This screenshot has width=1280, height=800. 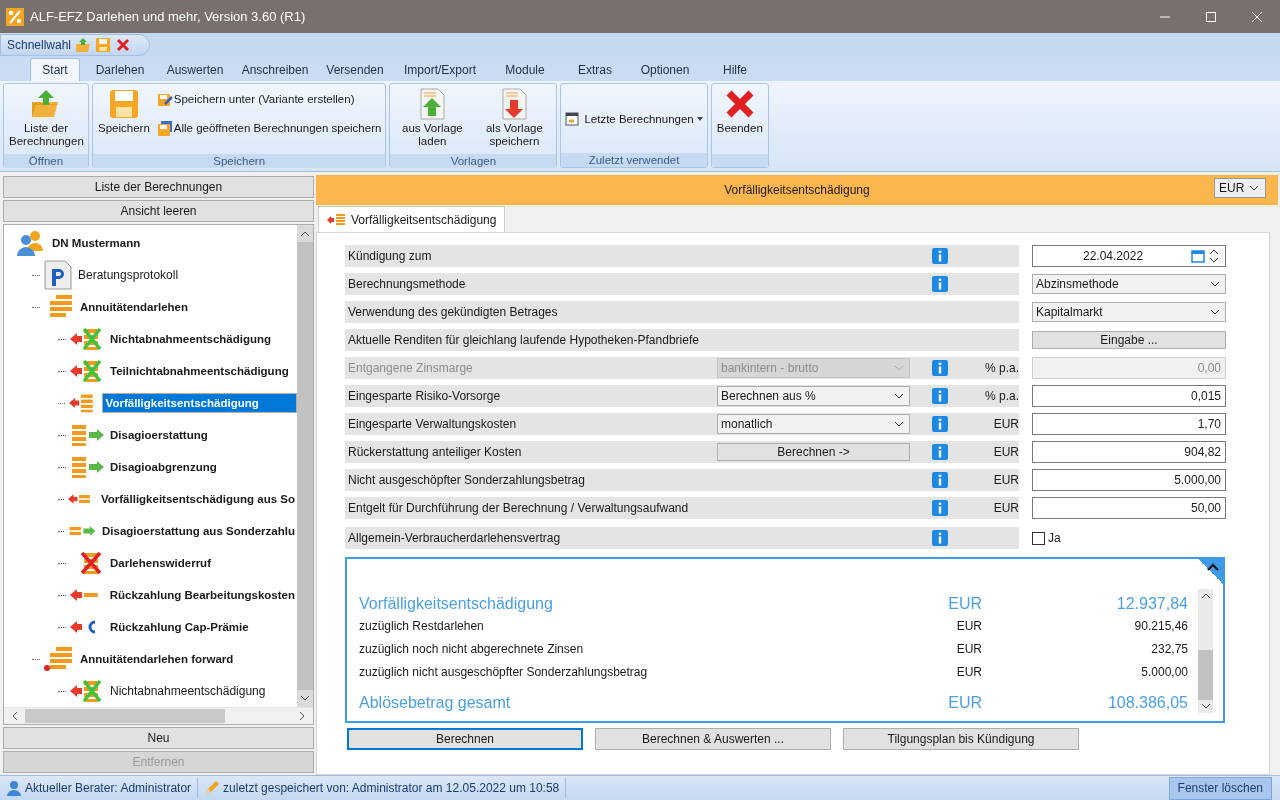 I want to click on tree-item: Disagioerstattung aus Sonderzahlu, so click(x=198, y=531).